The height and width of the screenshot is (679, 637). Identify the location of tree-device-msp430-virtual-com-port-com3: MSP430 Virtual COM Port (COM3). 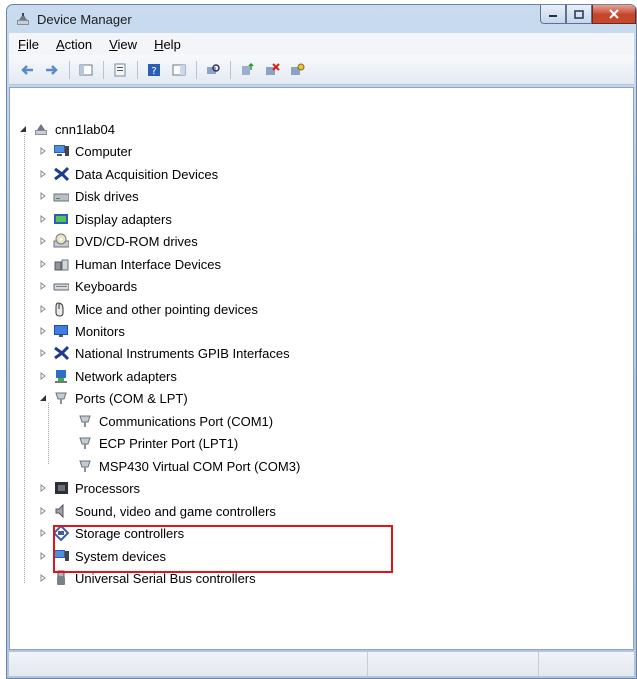
(181, 466).